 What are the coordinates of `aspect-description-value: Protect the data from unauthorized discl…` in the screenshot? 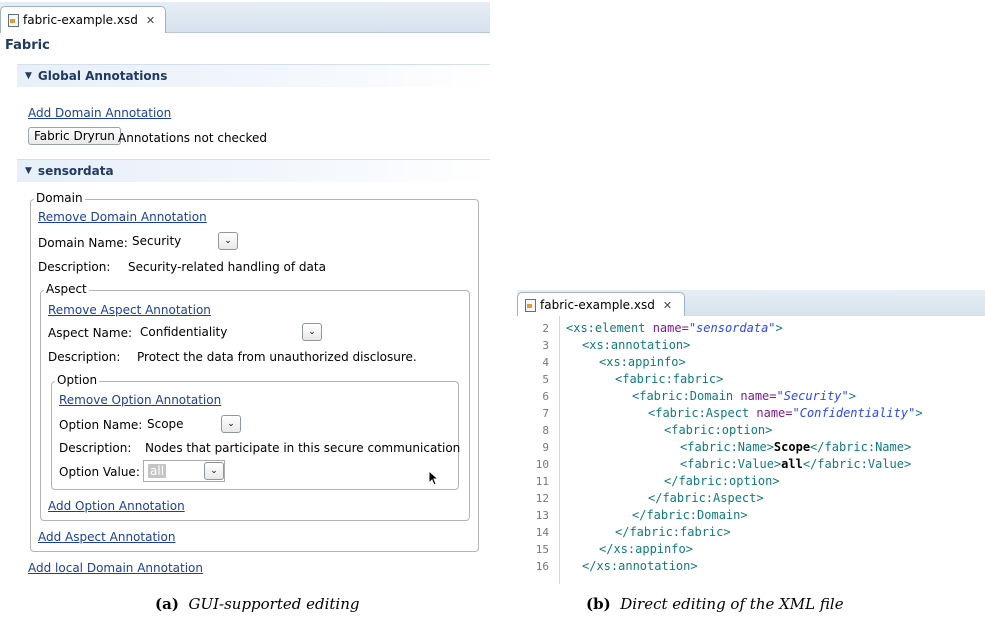 It's located at (277, 357).